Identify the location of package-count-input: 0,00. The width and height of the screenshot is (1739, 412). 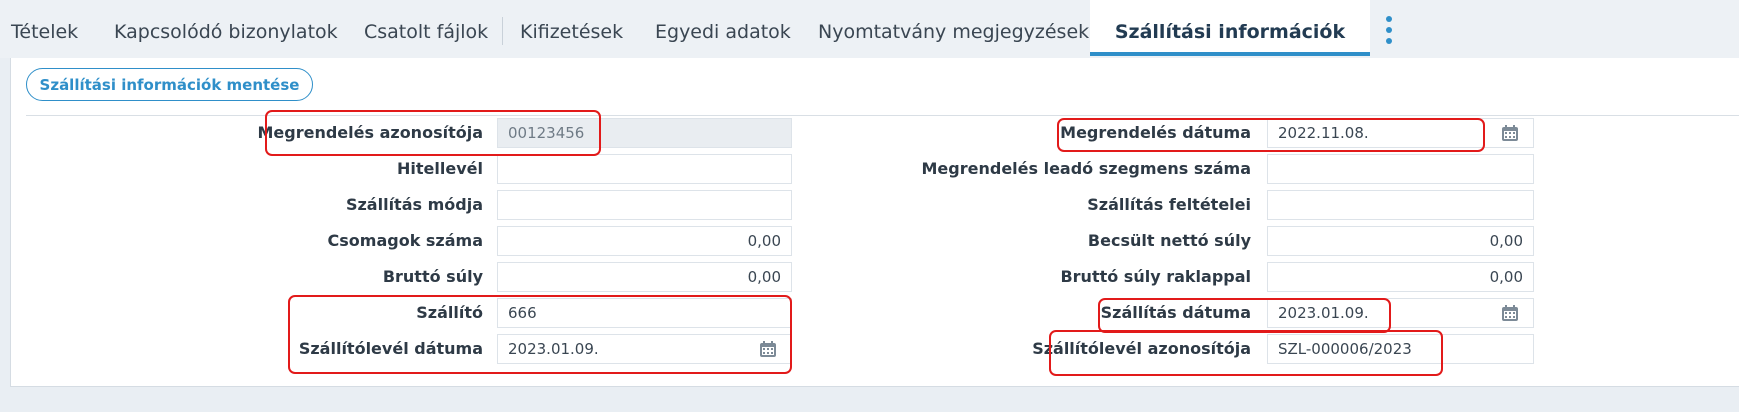
(644, 241).